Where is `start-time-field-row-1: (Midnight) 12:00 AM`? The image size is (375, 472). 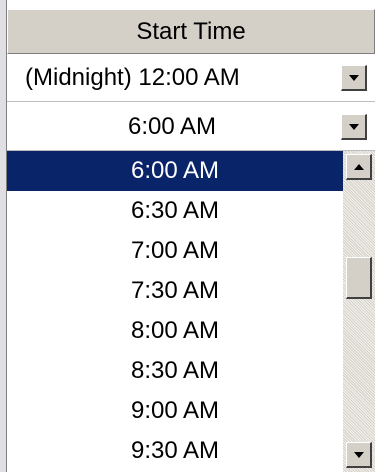 start-time-field-row-1: (Midnight) 12:00 AM is located at coordinates (191, 78).